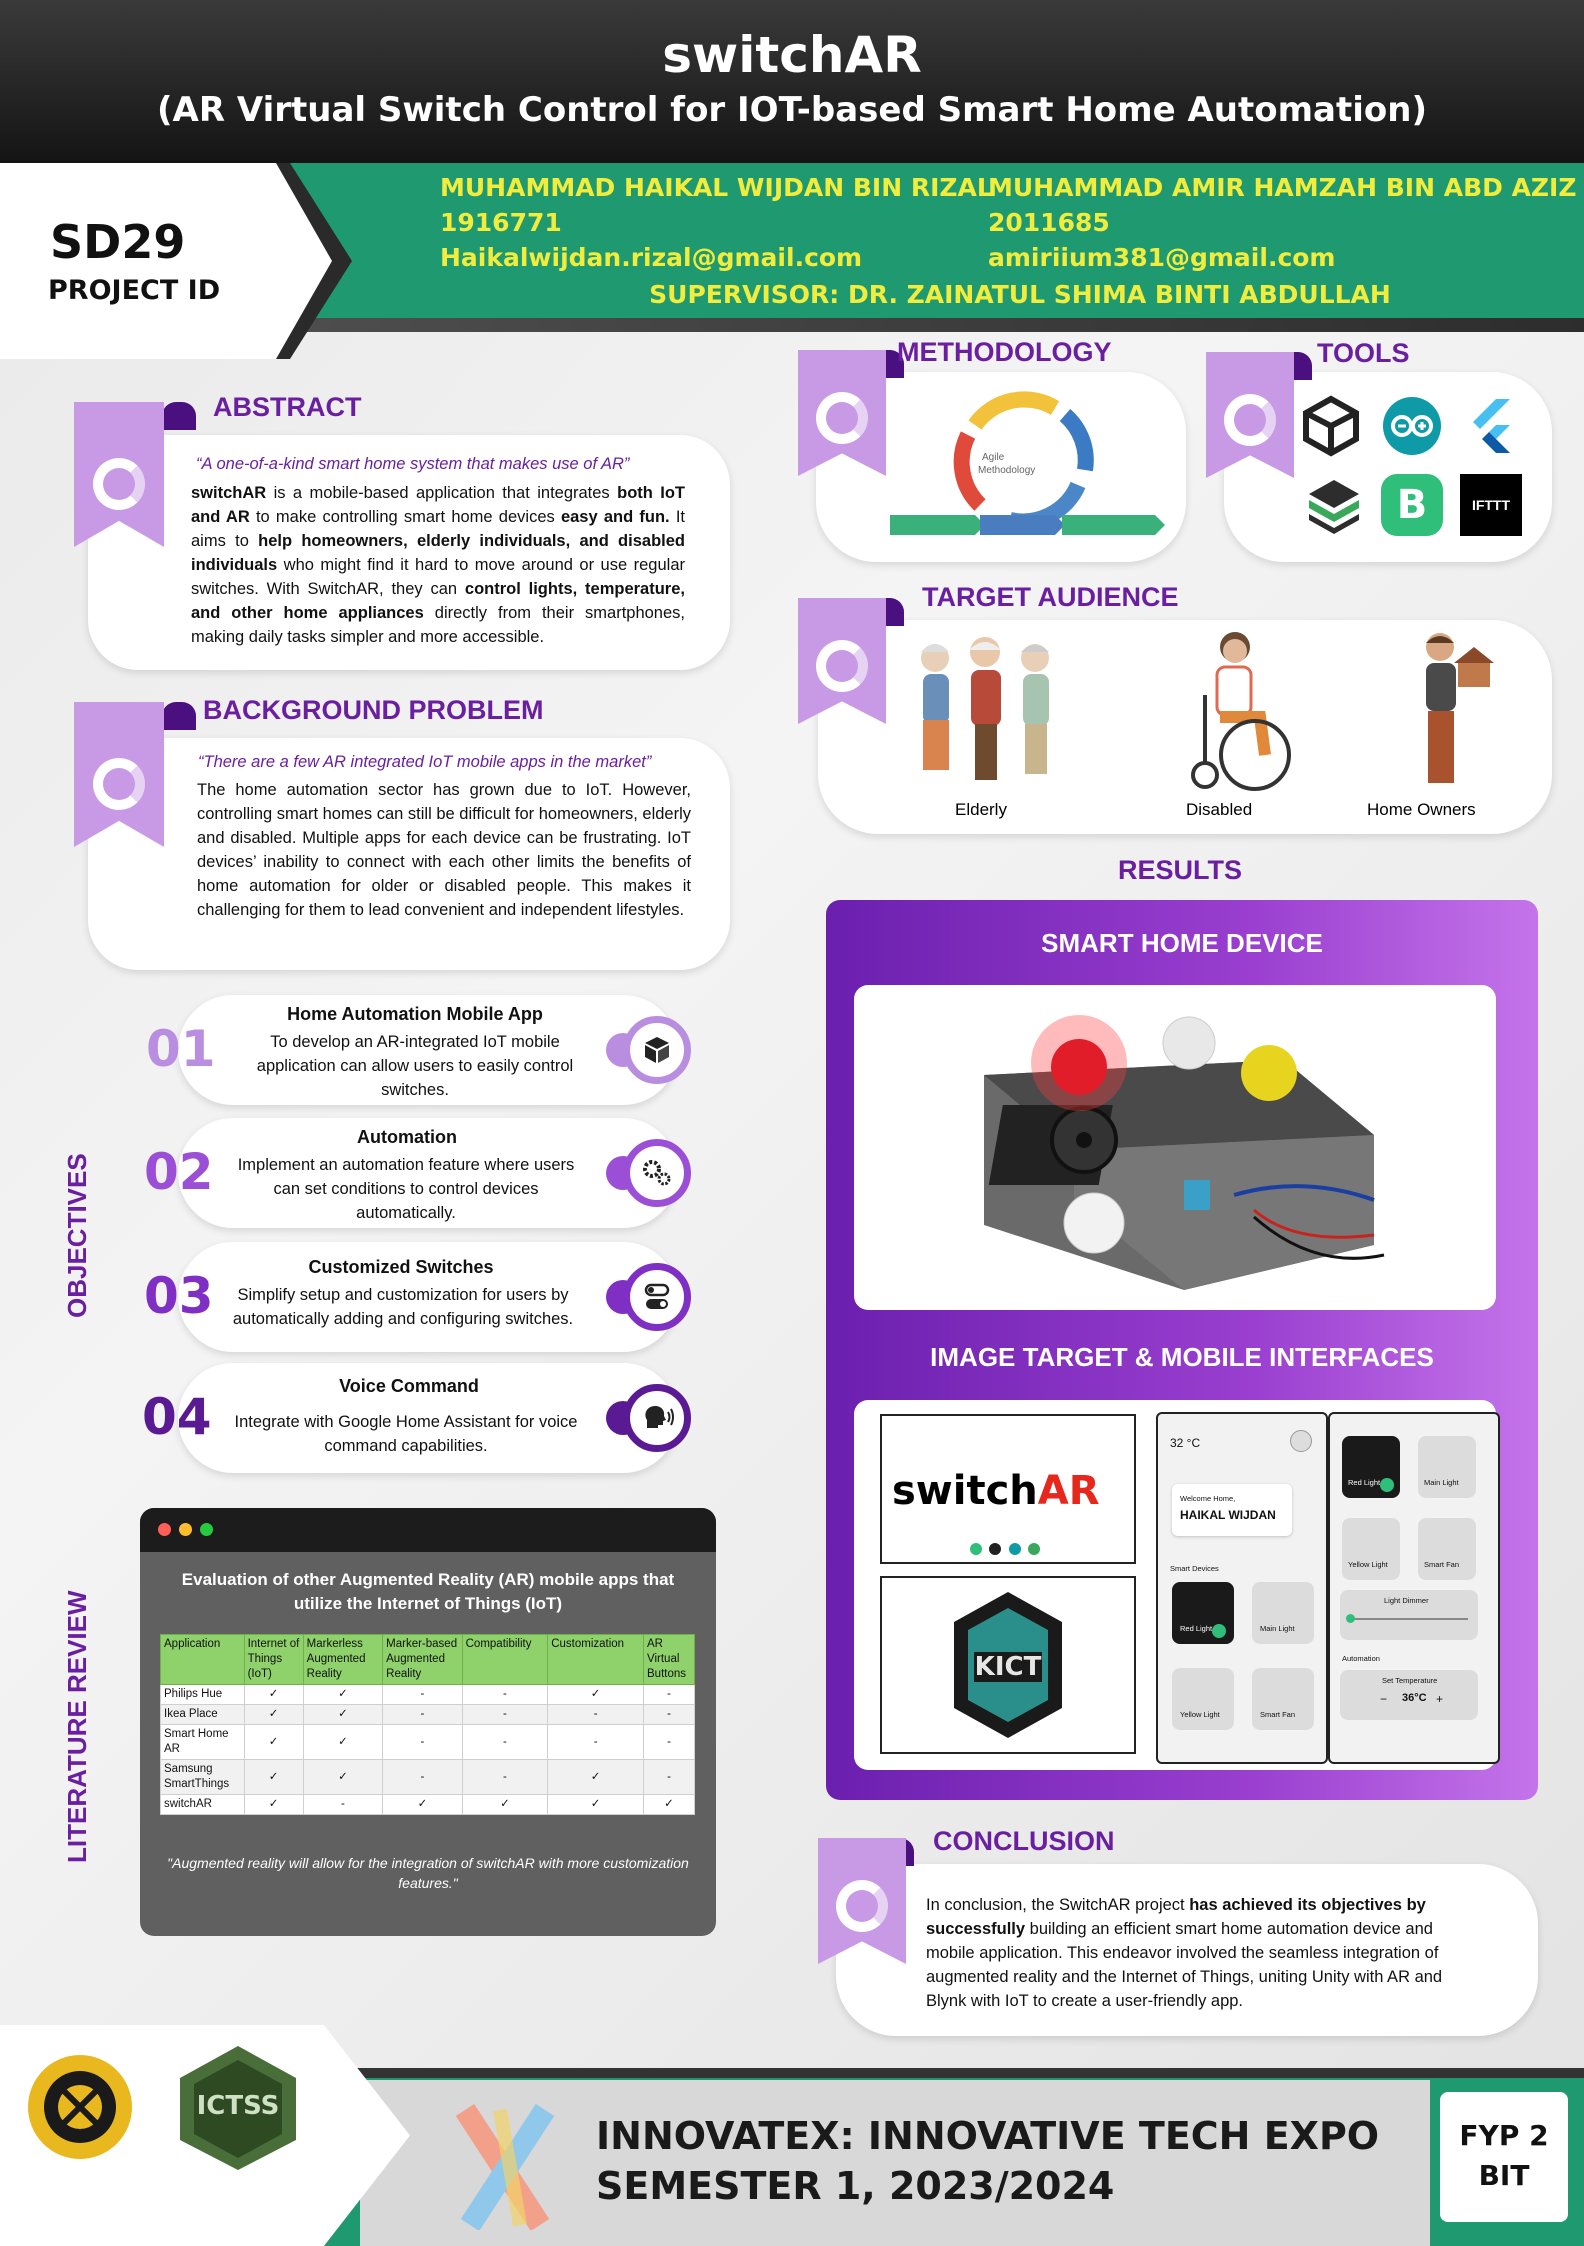 This screenshot has width=1584, height=2246. Describe the element at coordinates (1027, 463) in the screenshot. I see `agile-cycle-diagram: Agile Methodology` at that location.